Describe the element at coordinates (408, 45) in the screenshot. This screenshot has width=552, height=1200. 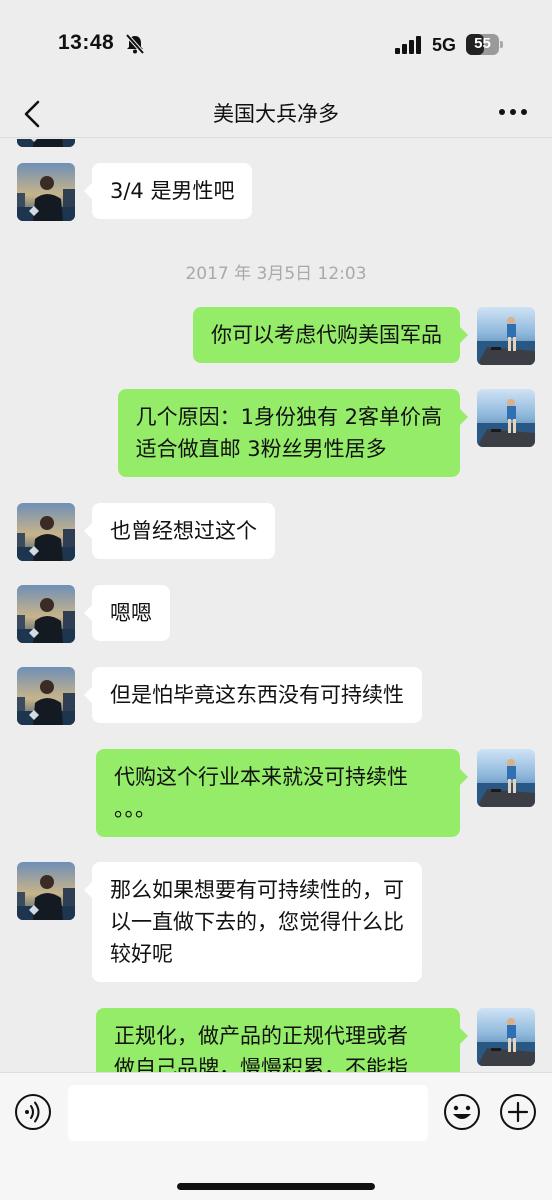
I see `signal-icon` at that location.